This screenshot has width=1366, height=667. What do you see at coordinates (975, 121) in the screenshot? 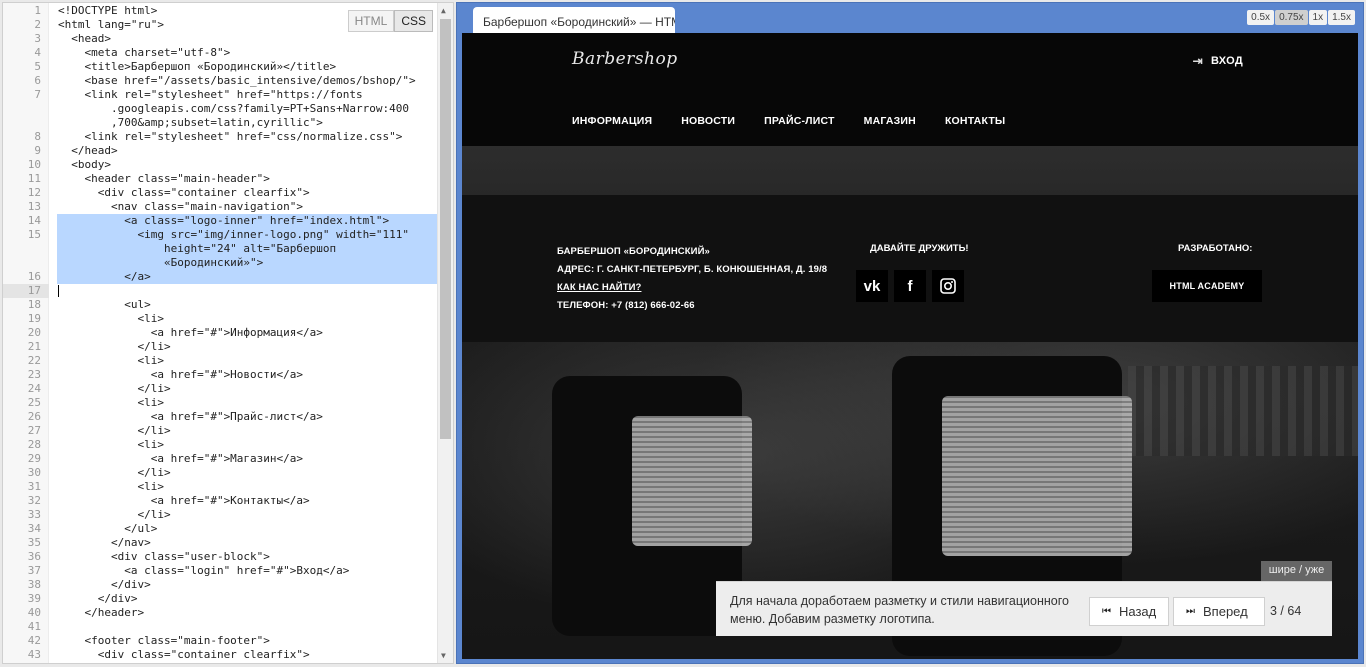
I see `nav-item-contacts: КОНТАКТЫ` at bounding box center [975, 121].